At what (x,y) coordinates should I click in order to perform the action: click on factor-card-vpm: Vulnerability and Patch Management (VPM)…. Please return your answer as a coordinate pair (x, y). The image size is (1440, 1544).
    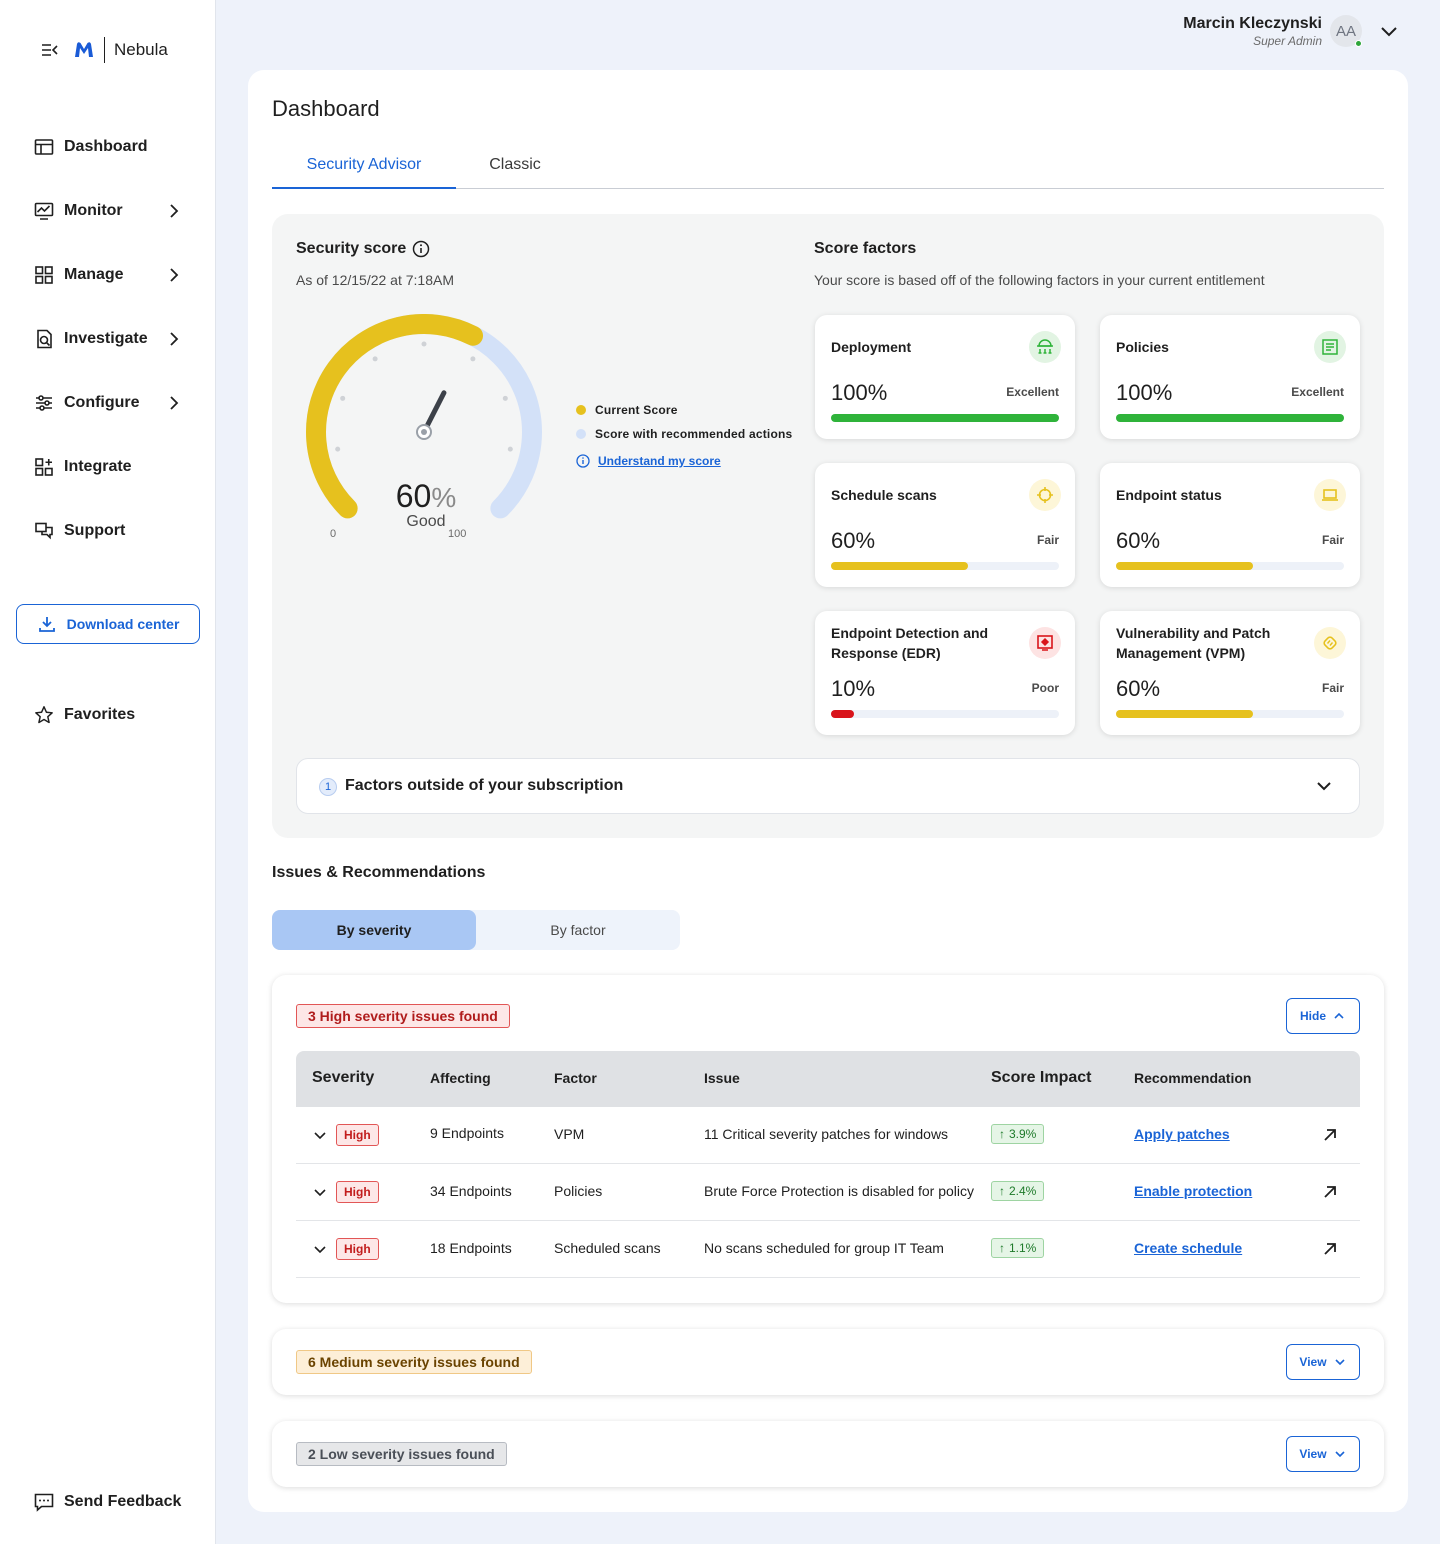
    Looking at the image, I should click on (1230, 673).